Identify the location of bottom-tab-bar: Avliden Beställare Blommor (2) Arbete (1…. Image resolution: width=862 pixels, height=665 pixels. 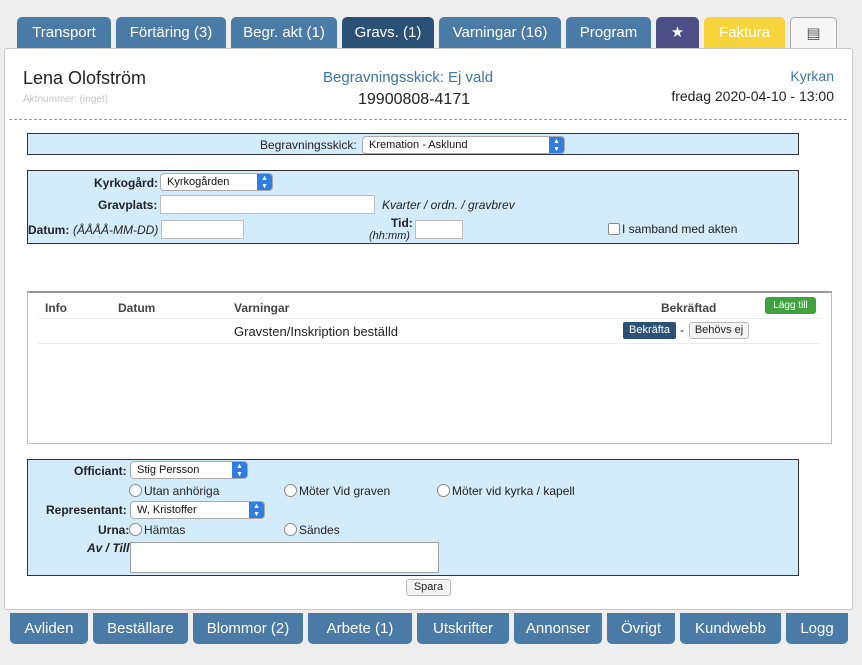
(431, 628).